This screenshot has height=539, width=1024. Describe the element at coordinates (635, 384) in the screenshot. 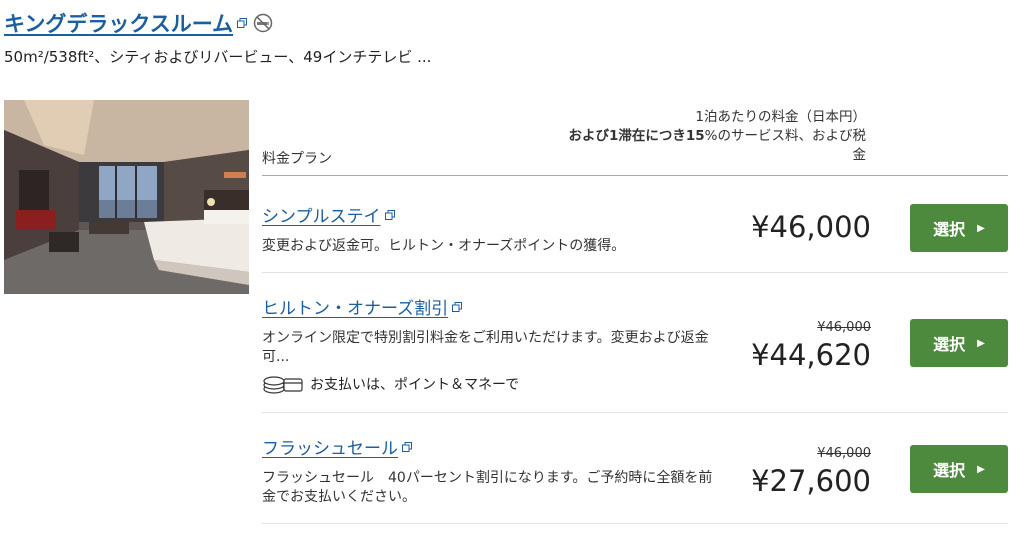

I see `payment-note: お支払いは、ポイント＆マネーで` at that location.